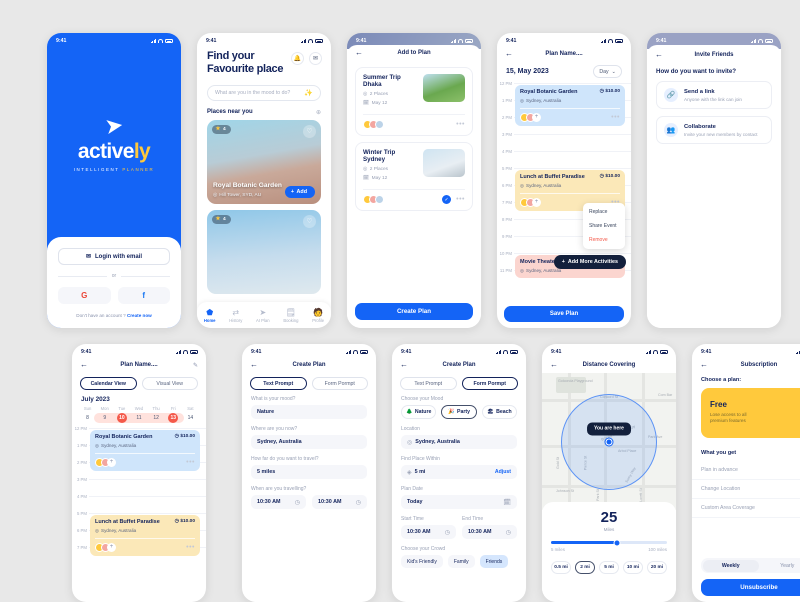 The width and height of the screenshot is (800, 602). I want to click on tab-booking: 🗒 Booking, so click(290, 316).